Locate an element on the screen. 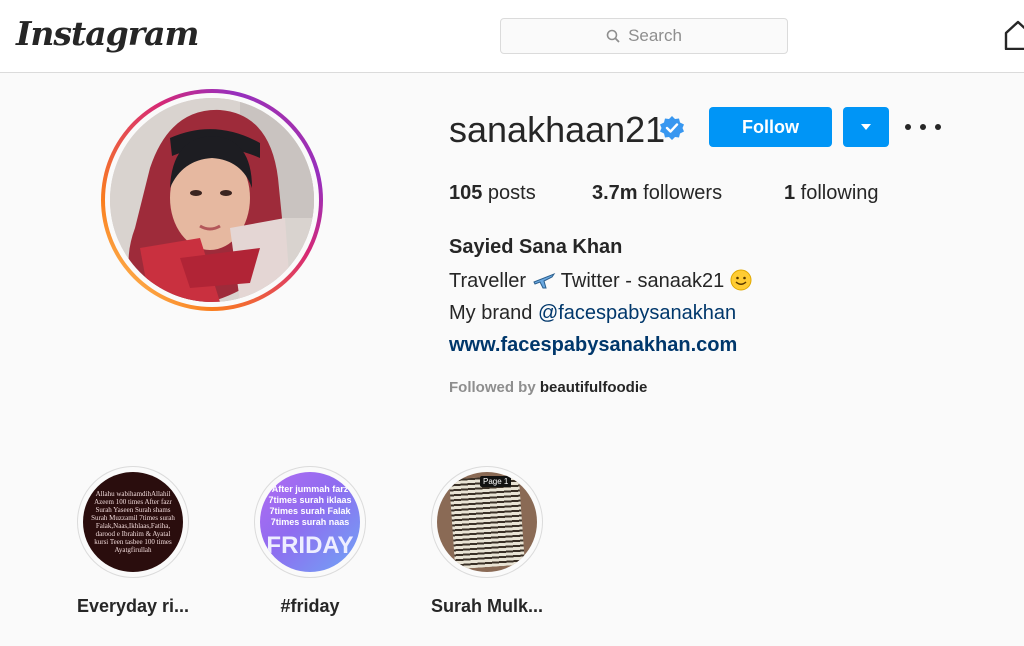  smiley-emoji-icon is located at coordinates (741, 280).